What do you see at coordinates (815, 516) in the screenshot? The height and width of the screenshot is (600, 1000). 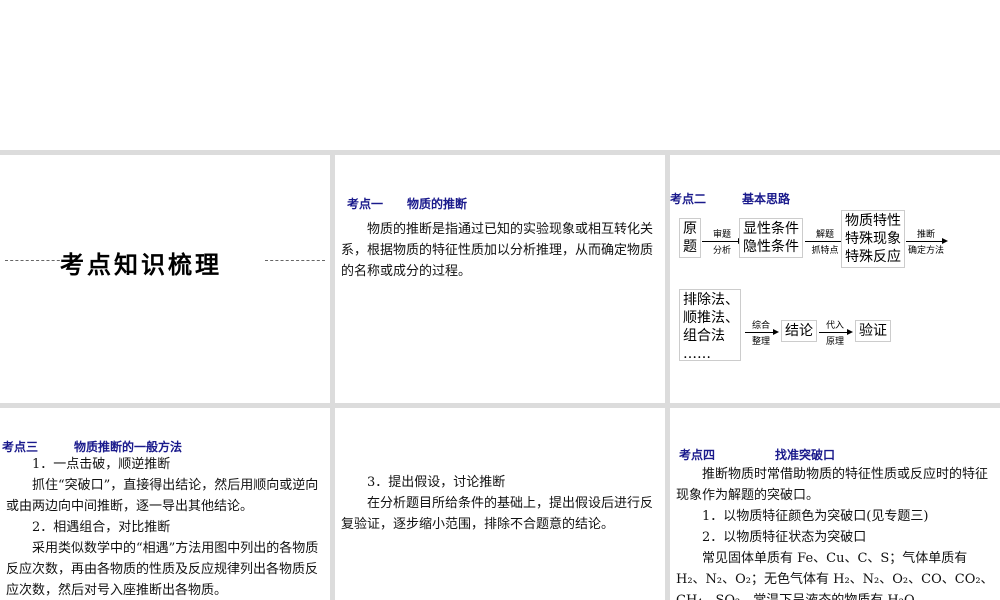 I see `step-title: 1．以物质特征颜色为突破口(见专题三)` at bounding box center [815, 516].